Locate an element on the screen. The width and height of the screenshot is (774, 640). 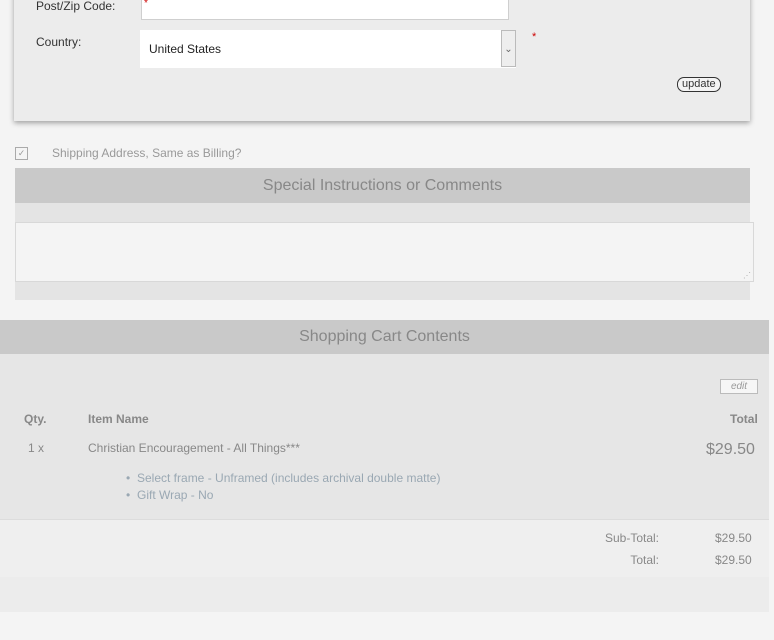
cart-totals: Sub-Total: $29.50 Total: $29.50 is located at coordinates (384, 548).